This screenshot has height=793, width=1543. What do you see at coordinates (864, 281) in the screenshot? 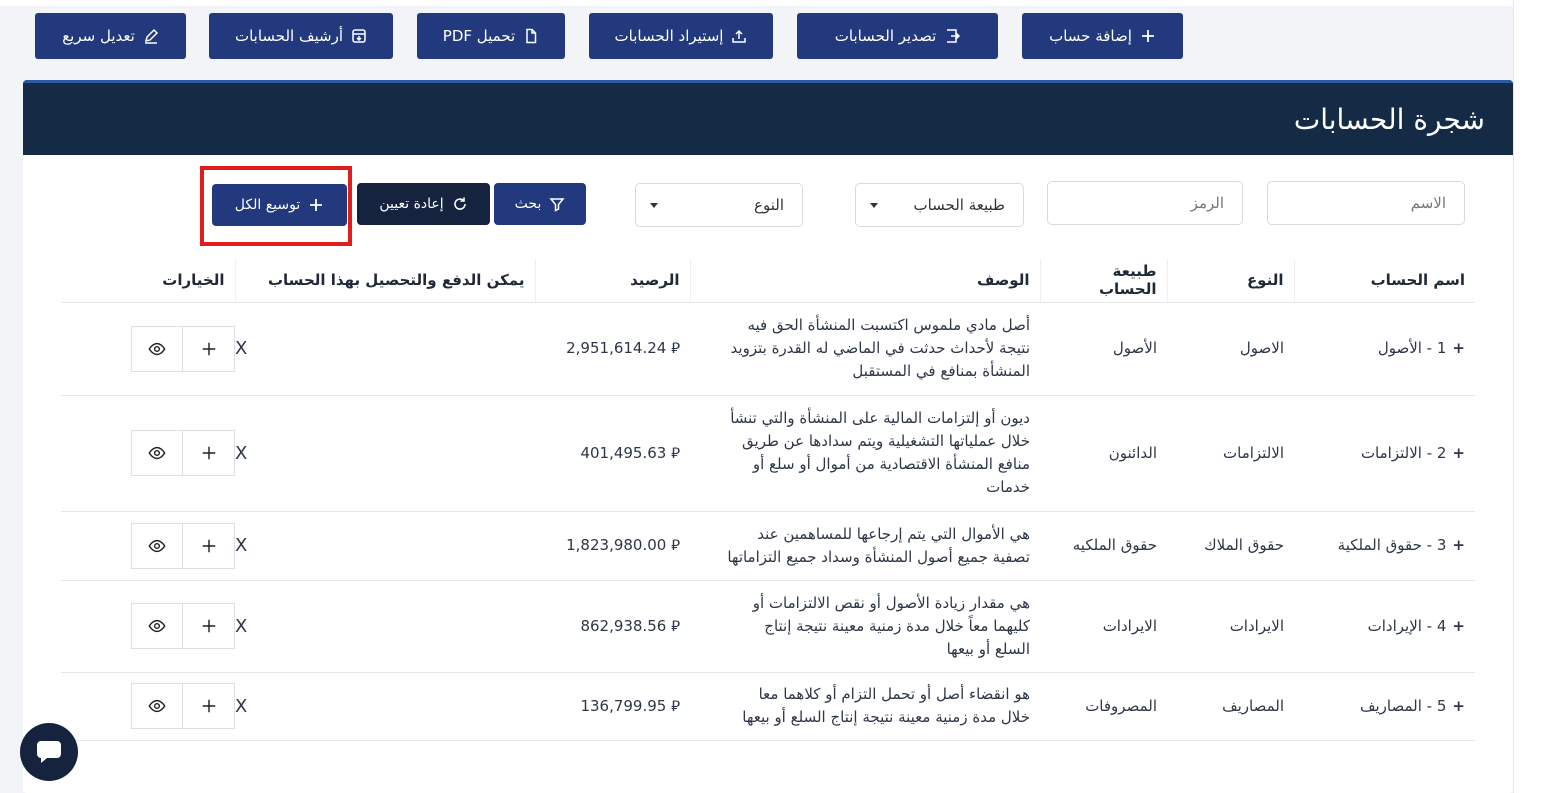
I see `col-description: الوصف` at bounding box center [864, 281].